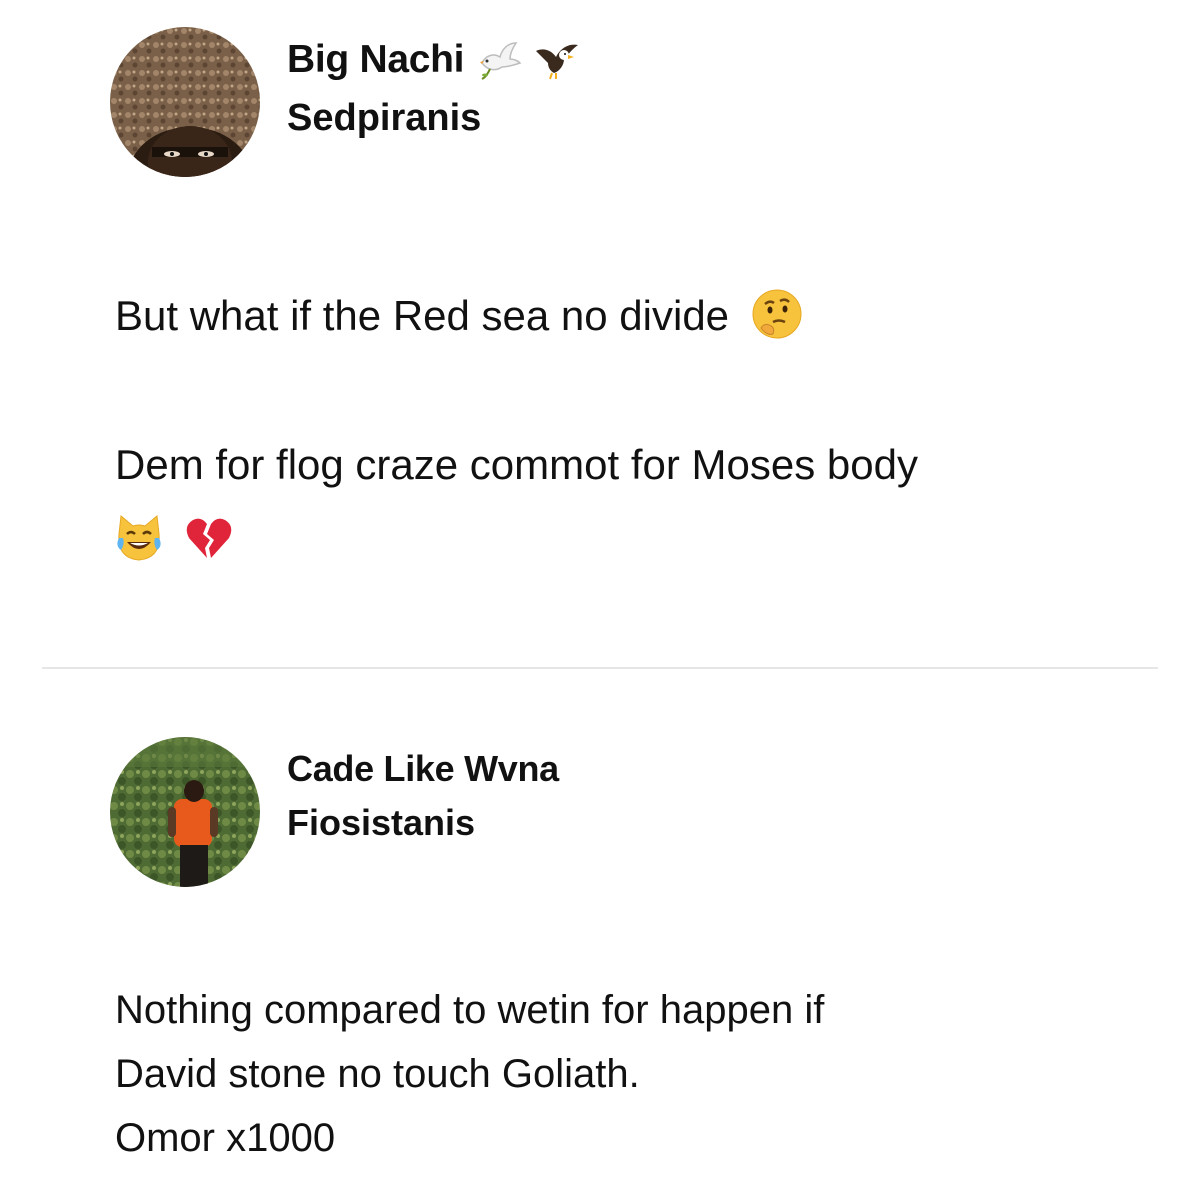  I want to click on emoji-line, so click(174, 538).